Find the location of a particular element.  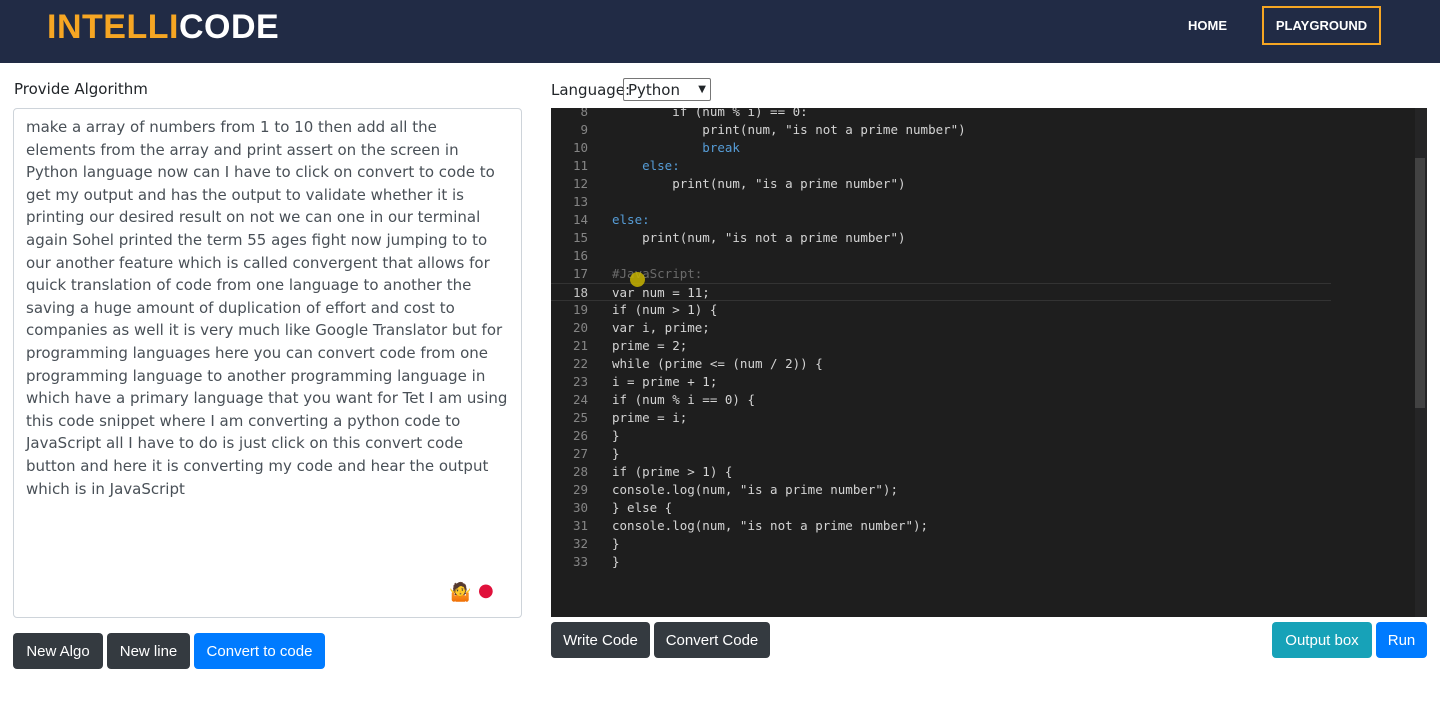

minimap is located at coordinates (1377, 138).